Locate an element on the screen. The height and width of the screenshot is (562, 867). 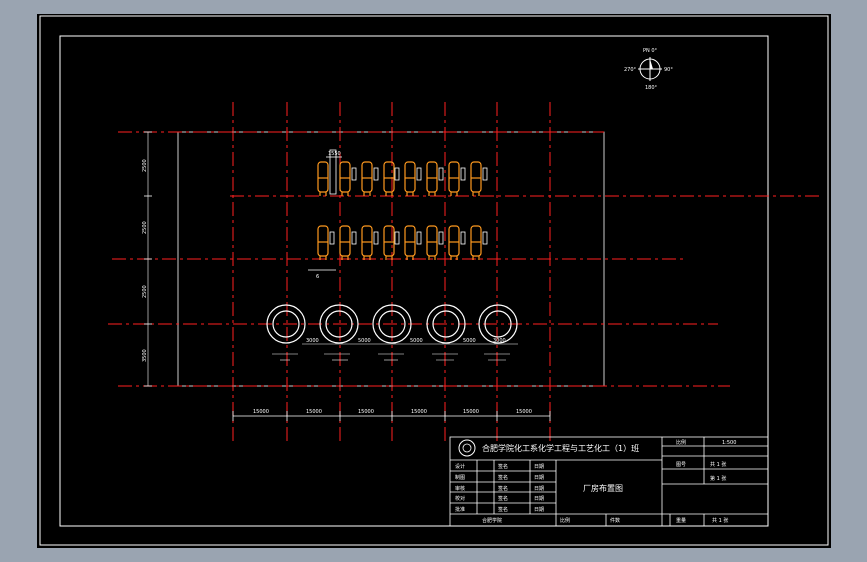
tank-gap-5: 3000 is located at coordinates (499, 341).